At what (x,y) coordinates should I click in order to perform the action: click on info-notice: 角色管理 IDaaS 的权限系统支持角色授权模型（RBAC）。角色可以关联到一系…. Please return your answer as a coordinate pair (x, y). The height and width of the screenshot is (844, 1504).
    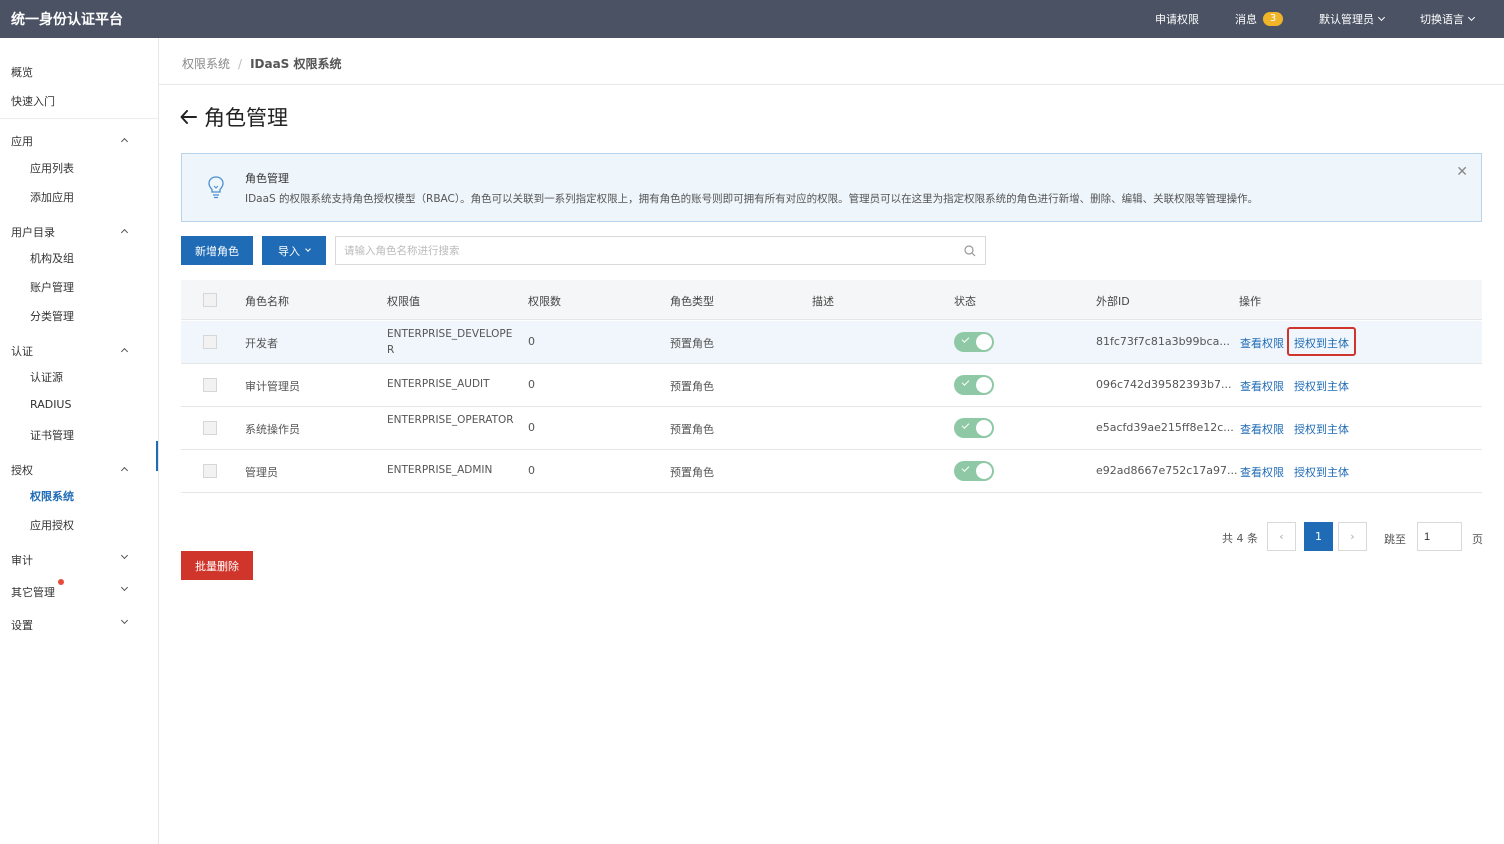
    Looking at the image, I should click on (831, 187).